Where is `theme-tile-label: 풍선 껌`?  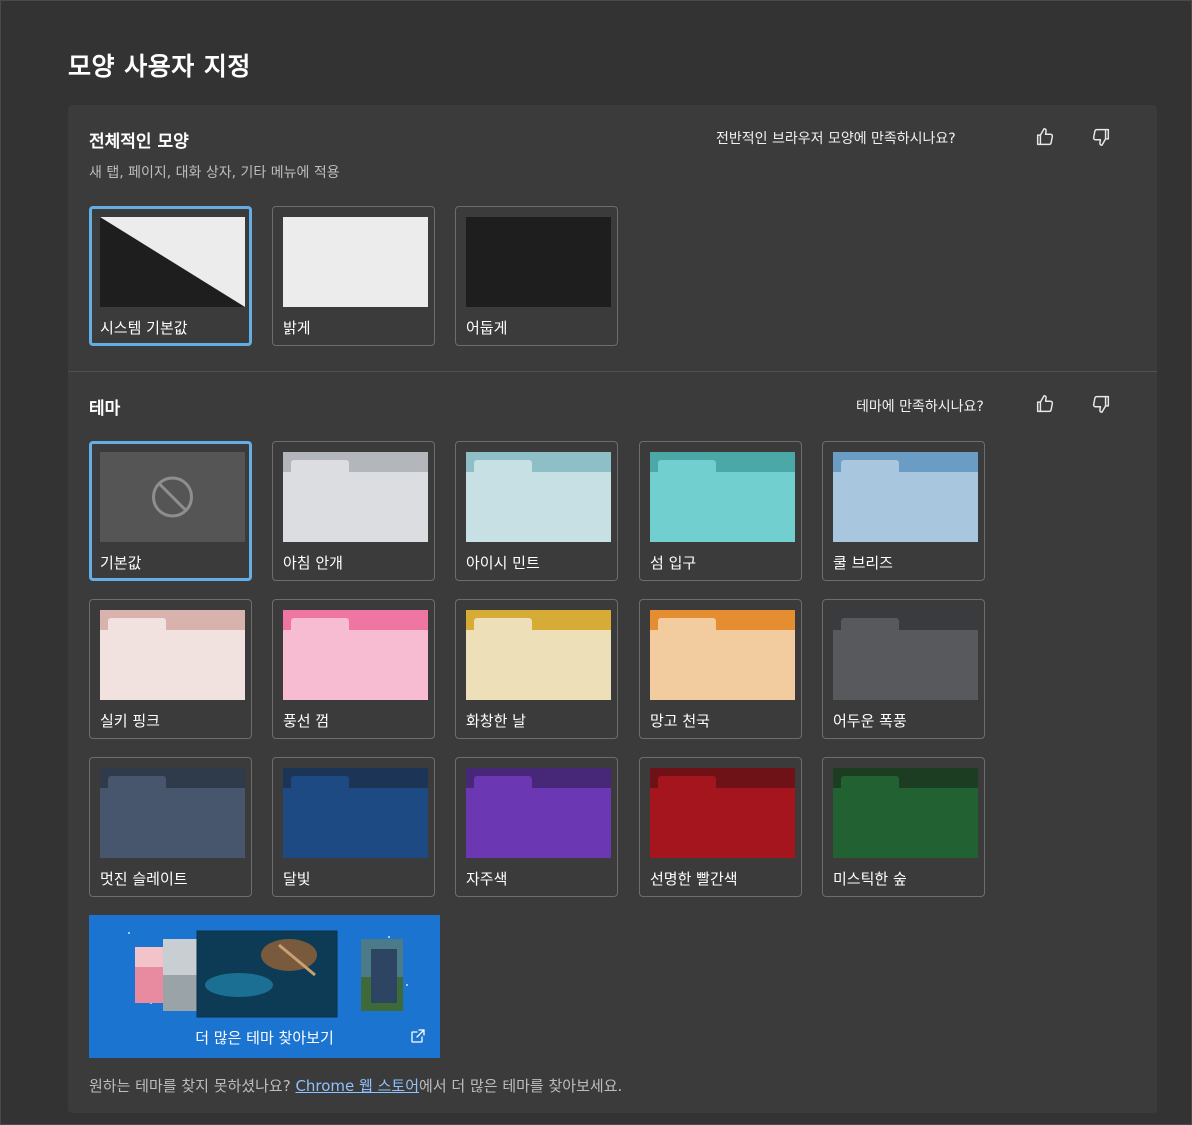
theme-tile-label: 풍선 껌 is located at coordinates (306, 721).